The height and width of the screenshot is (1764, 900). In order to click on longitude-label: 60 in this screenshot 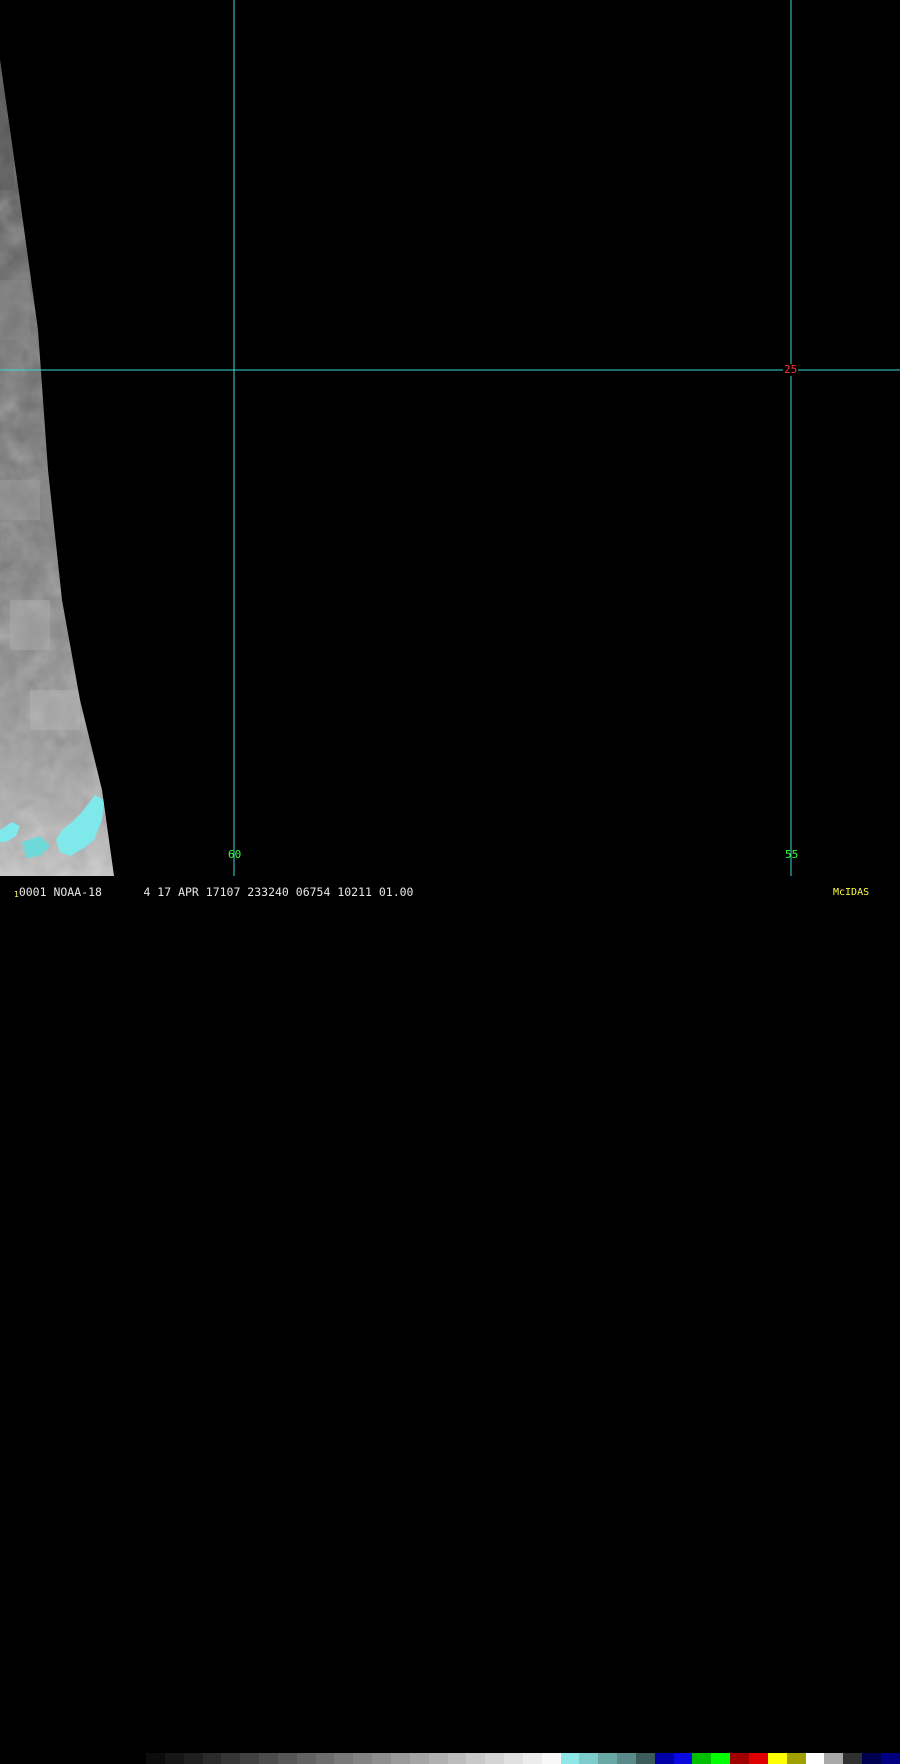, I will do `click(235, 854)`.